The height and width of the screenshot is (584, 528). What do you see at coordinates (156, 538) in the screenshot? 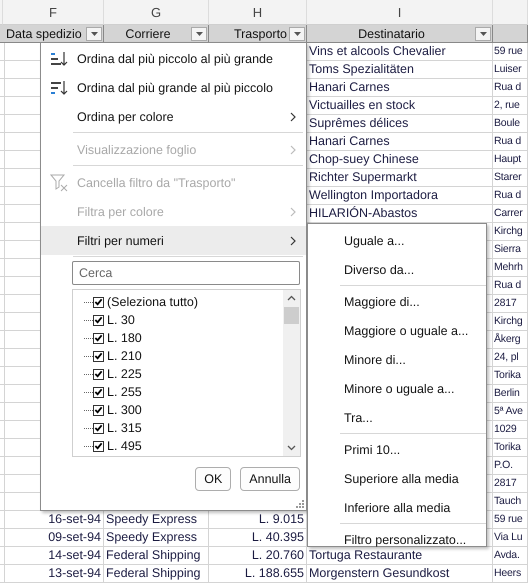
I see `table-cell: Speedy Express` at bounding box center [156, 538].